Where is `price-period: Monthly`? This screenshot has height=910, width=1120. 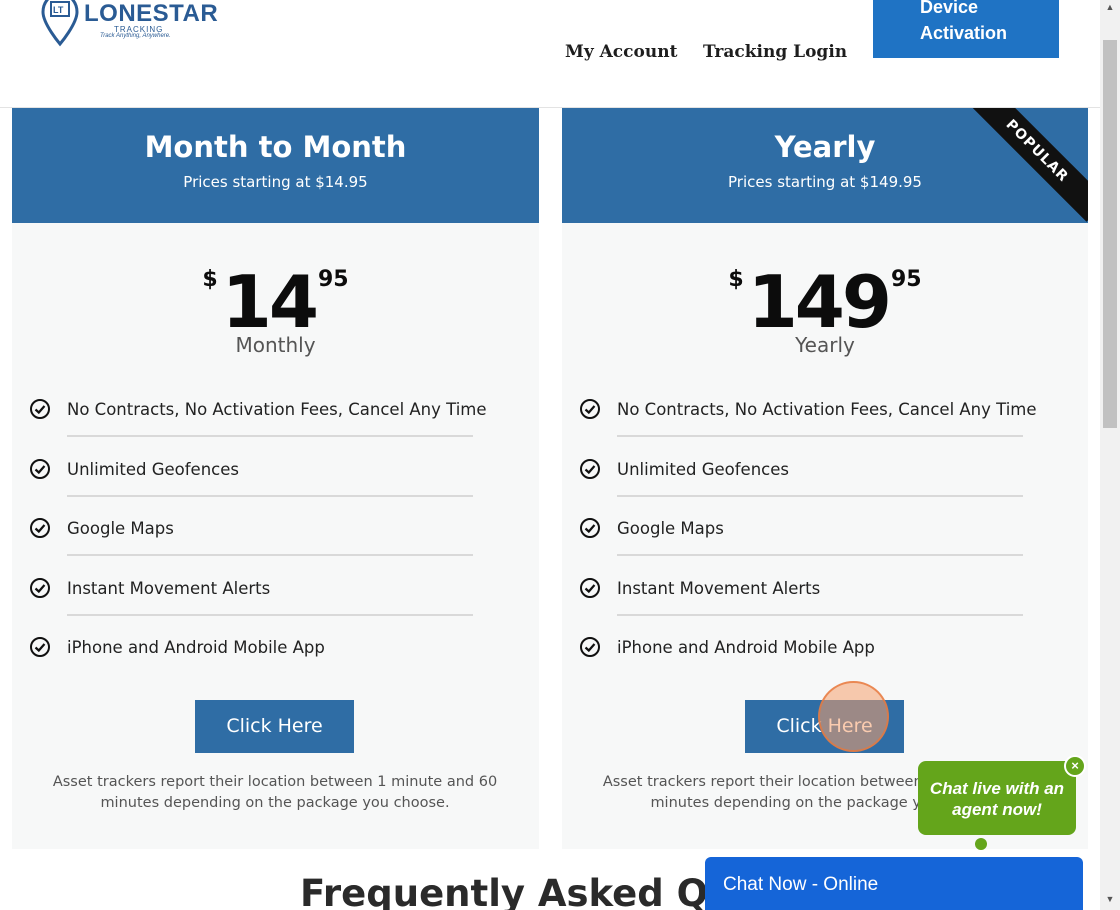
price-period: Monthly is located at coordinates (275, 345).